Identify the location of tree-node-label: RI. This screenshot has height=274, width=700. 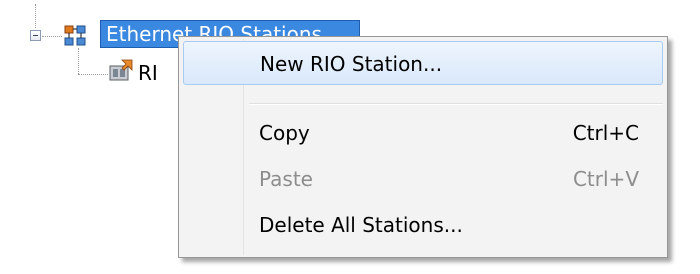
(148, 73).